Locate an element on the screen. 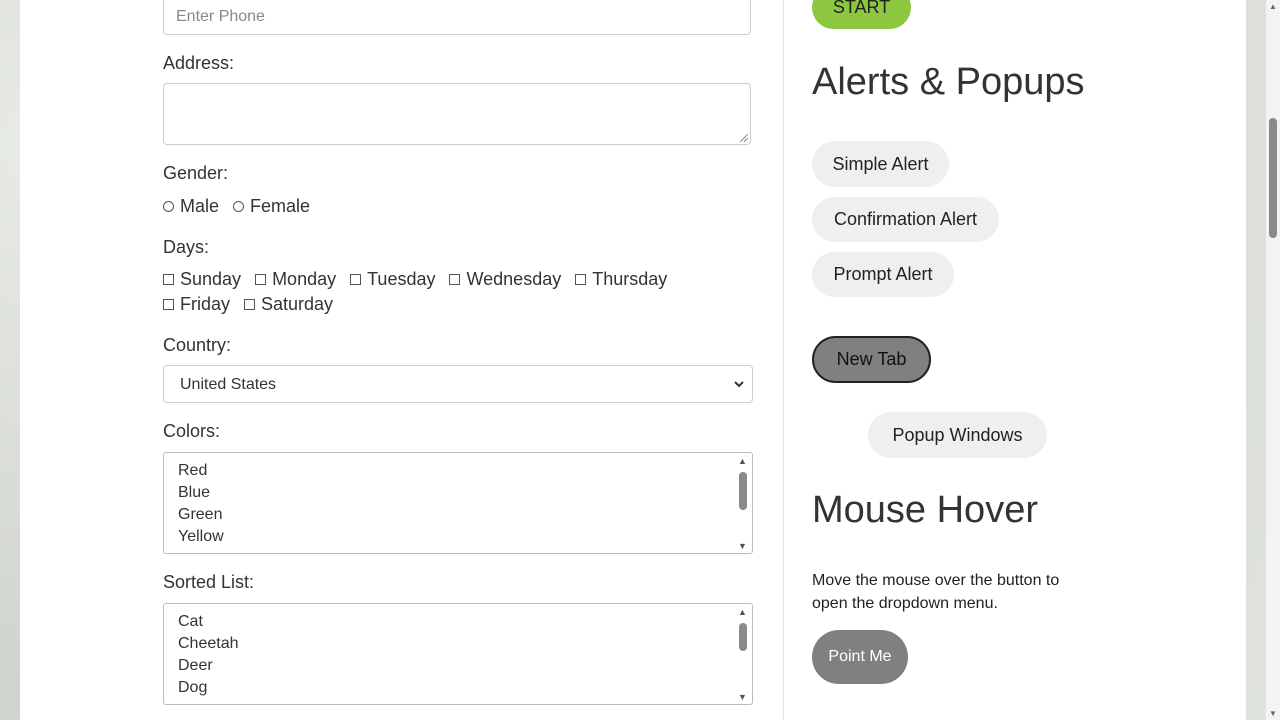 The width and height of the screenshot is (1280, 720). list-item: Green is located at coordinates (200, 515).